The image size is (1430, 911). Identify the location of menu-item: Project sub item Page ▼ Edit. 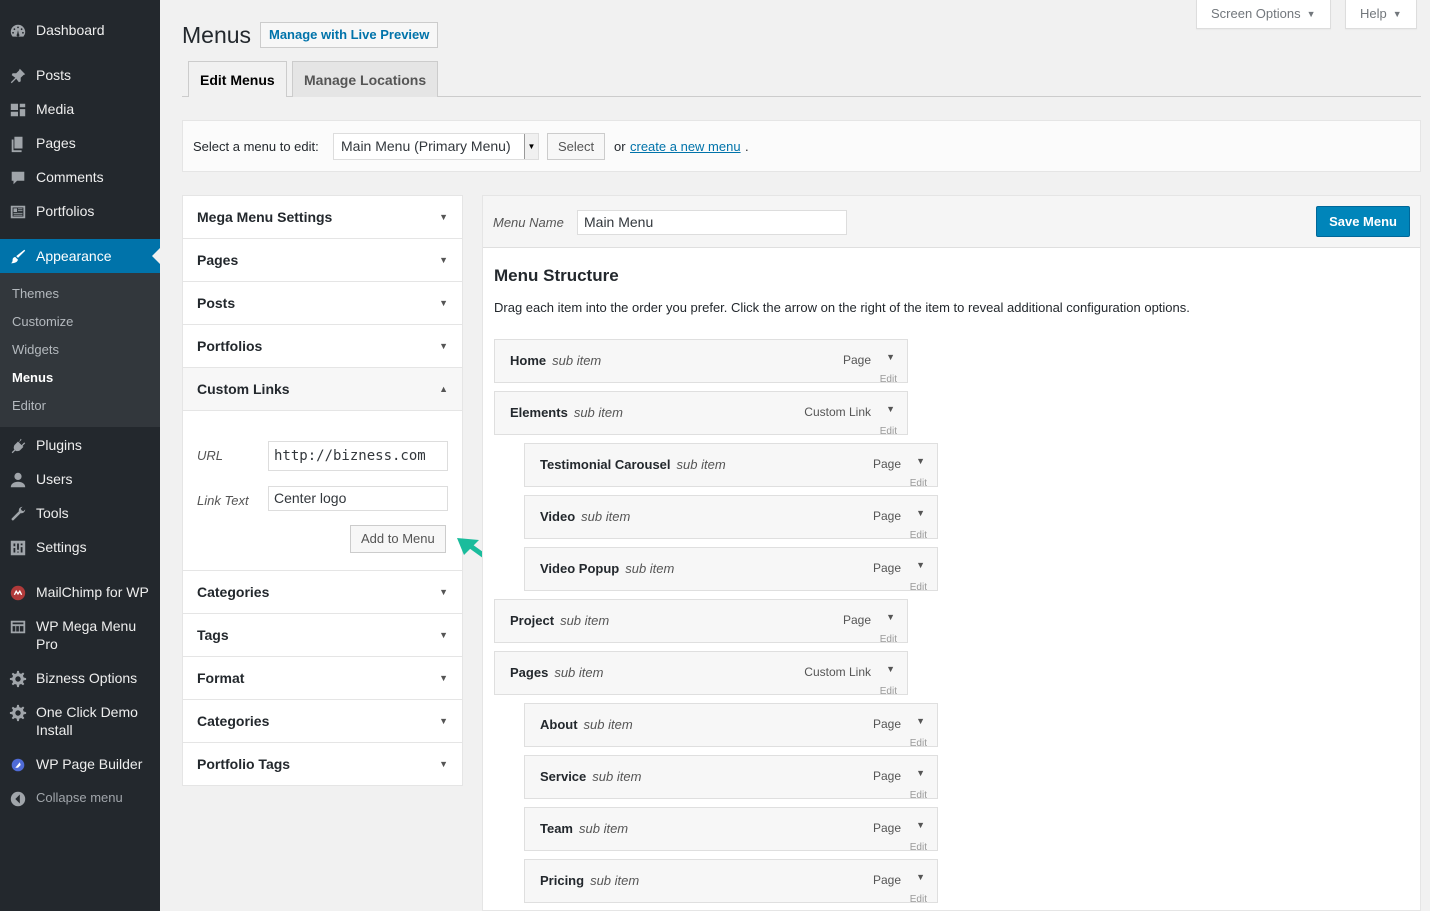
(701, 621).